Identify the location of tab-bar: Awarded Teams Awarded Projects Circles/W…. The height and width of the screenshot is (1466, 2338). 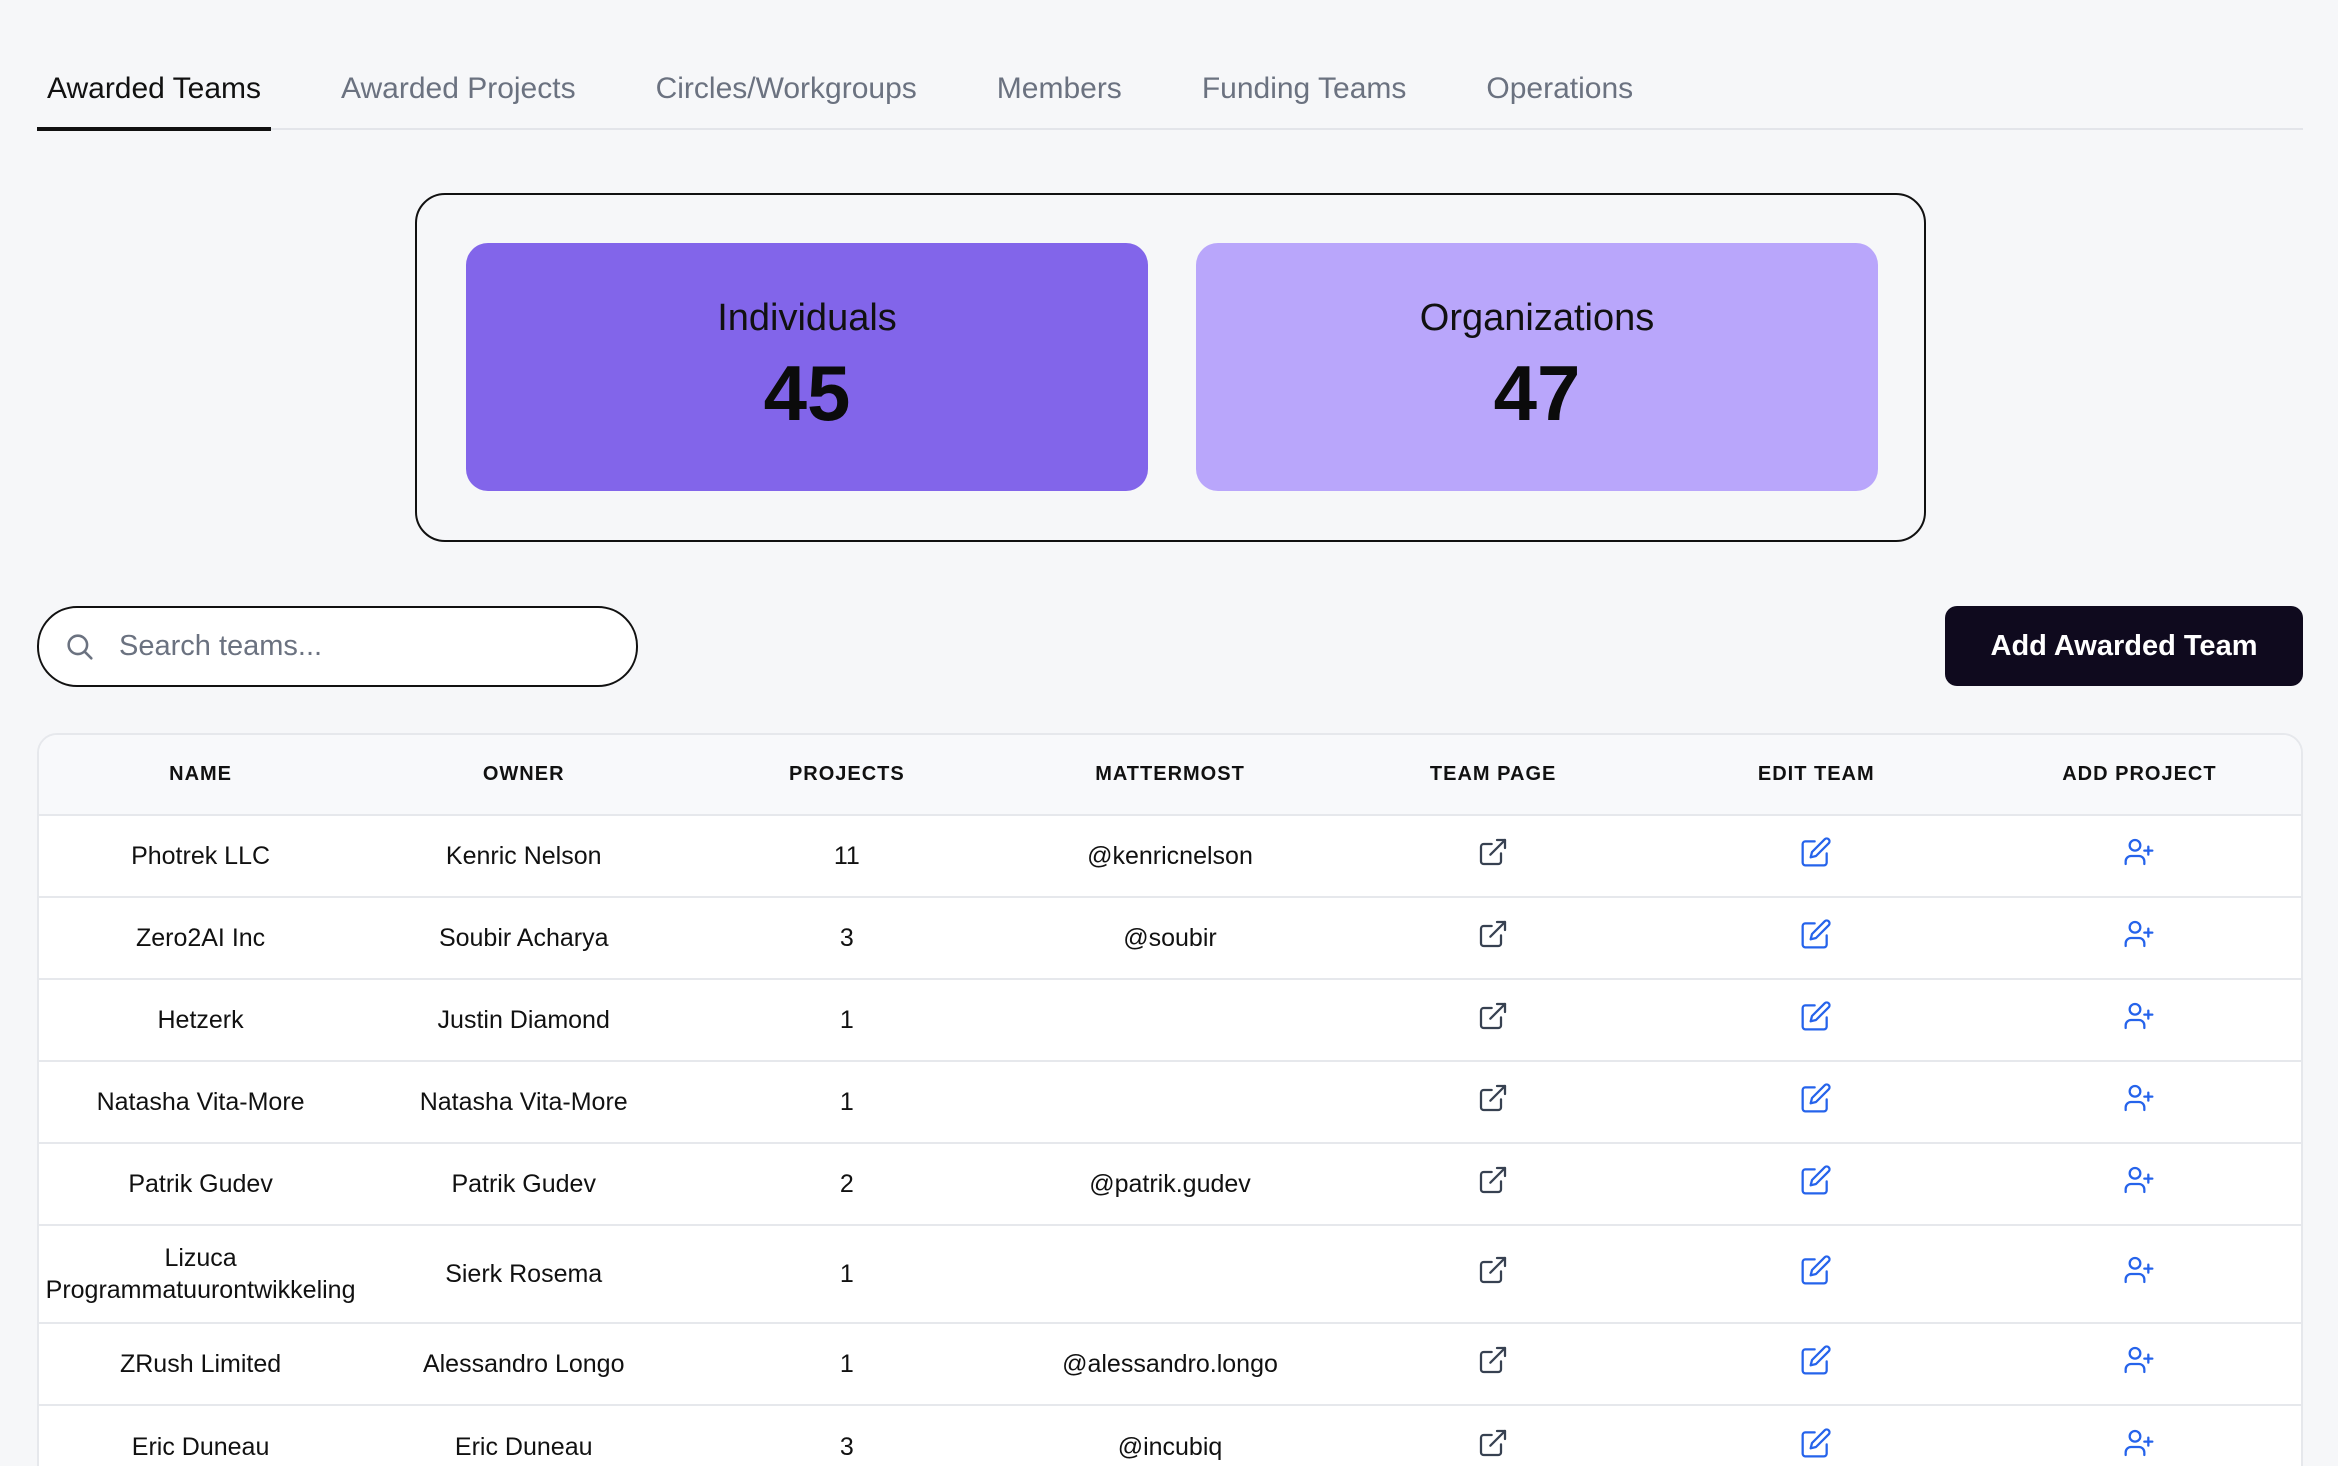
(1170, 92).